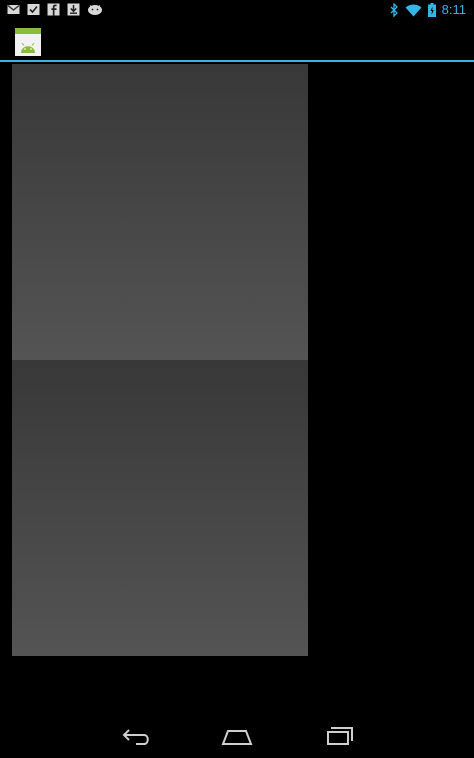 The width and height of the screenshot is (474, 758). I want to click on download-icon, so click(73, 9).